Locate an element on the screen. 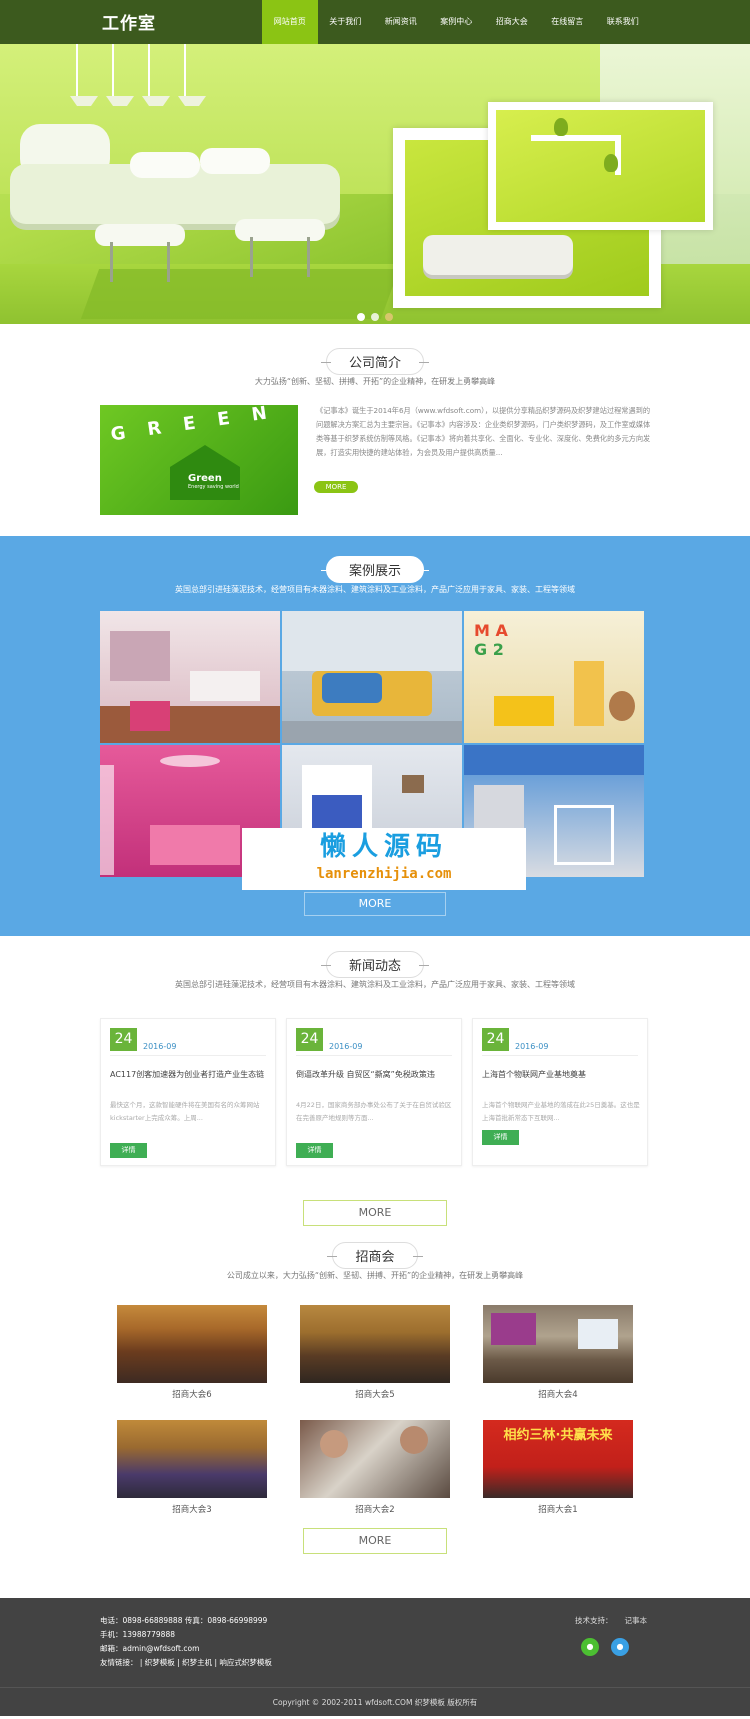 The height and width of the screenshot is (1719, 750). news-headline: 上海首个物联网产业基地奠基 is located at coordinates (561, 1074).